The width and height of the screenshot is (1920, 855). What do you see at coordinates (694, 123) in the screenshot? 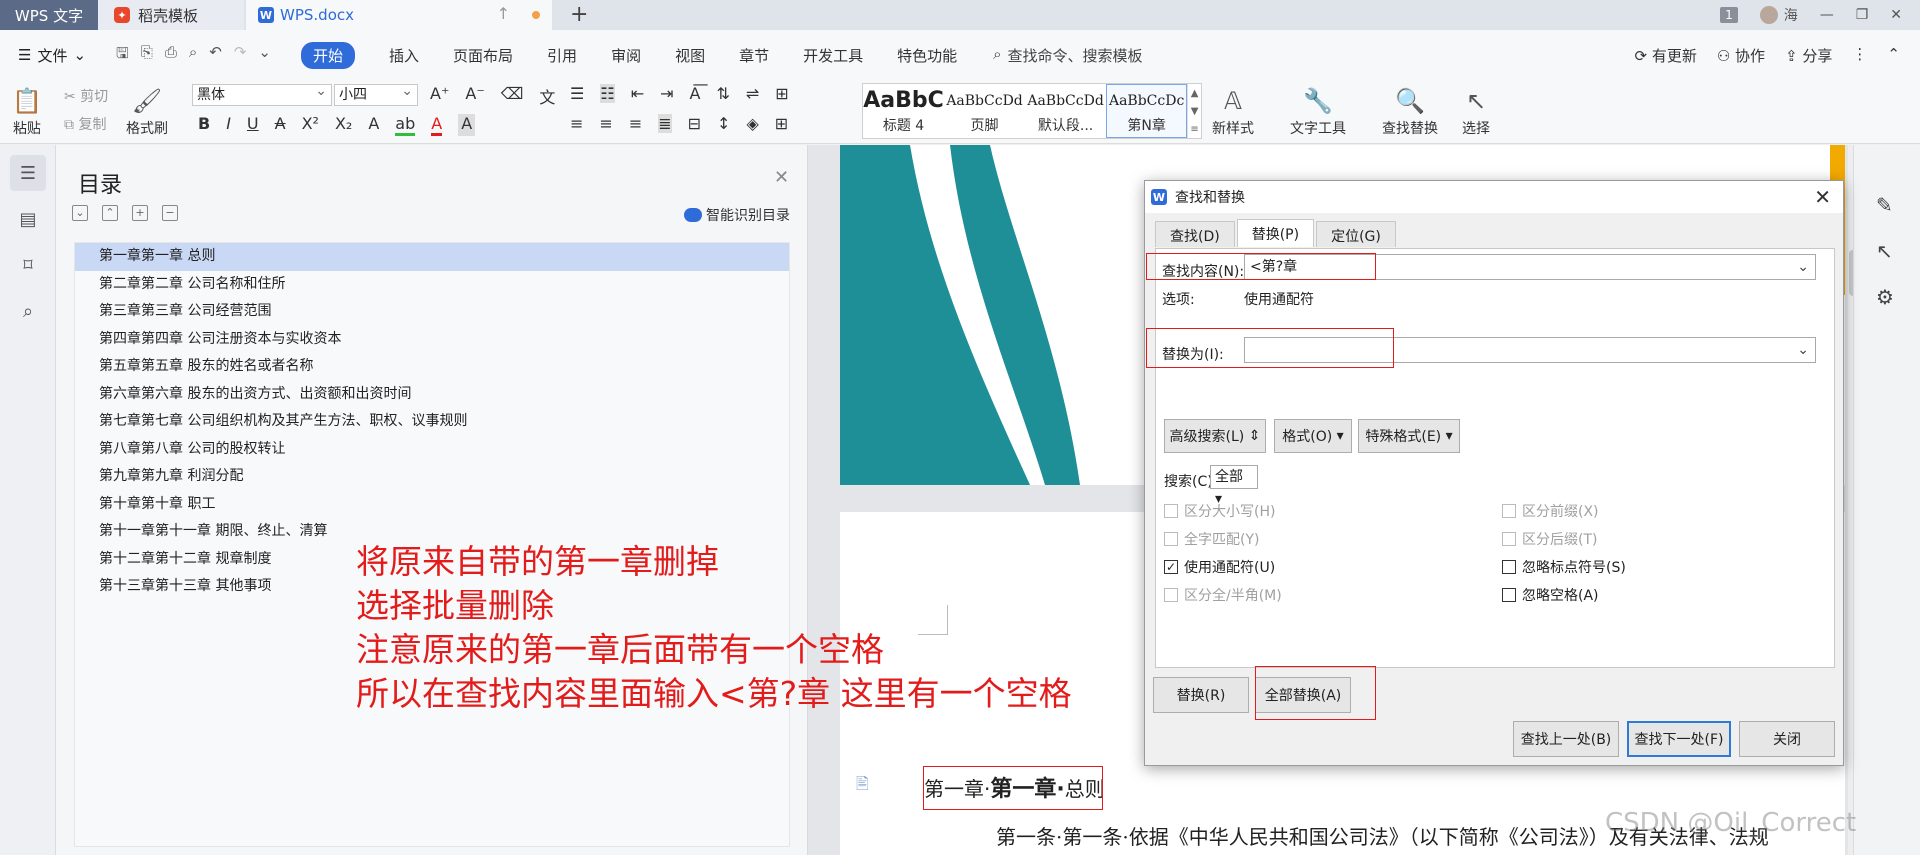
I see `distribute-icon: ⊟` at bounding box center [694, 123].